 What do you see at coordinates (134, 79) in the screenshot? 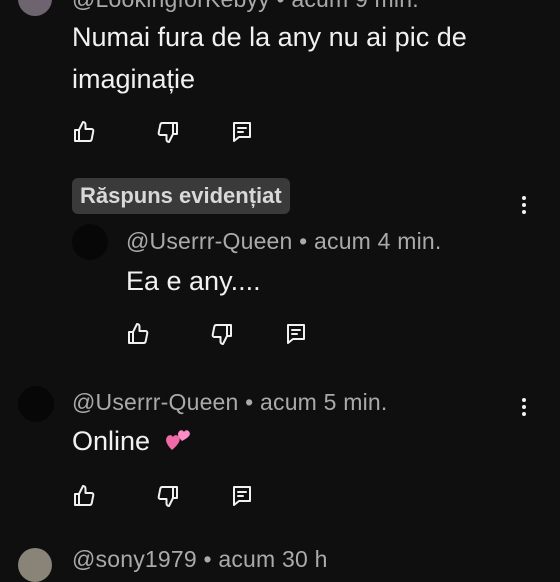
I see `comment-text-line: imaginație` at bounding box center [134, 79].